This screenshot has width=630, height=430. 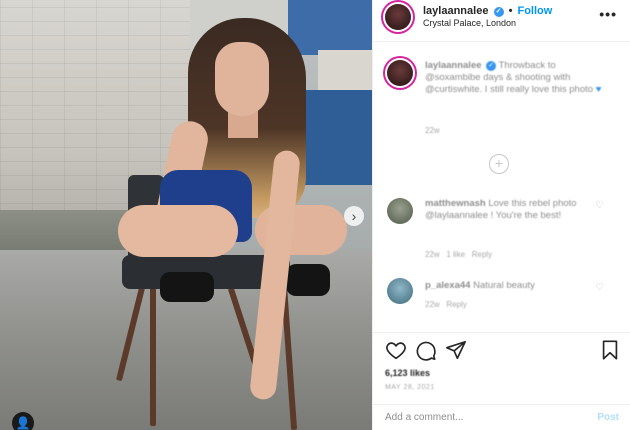 I want to click on follow-button: Follow, so click(x=534, y=11).